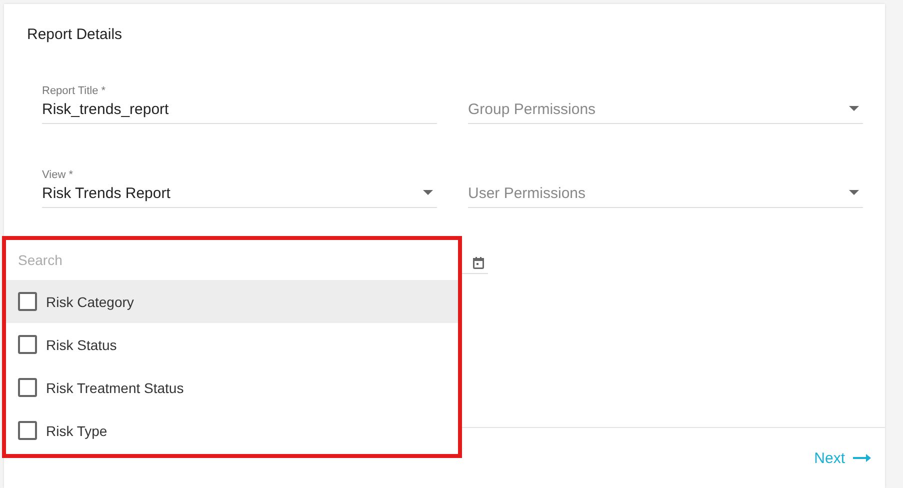 This screenshot has height=488, width=903. I want to click on field-value: Risk Trends Report, so click(106, 193).